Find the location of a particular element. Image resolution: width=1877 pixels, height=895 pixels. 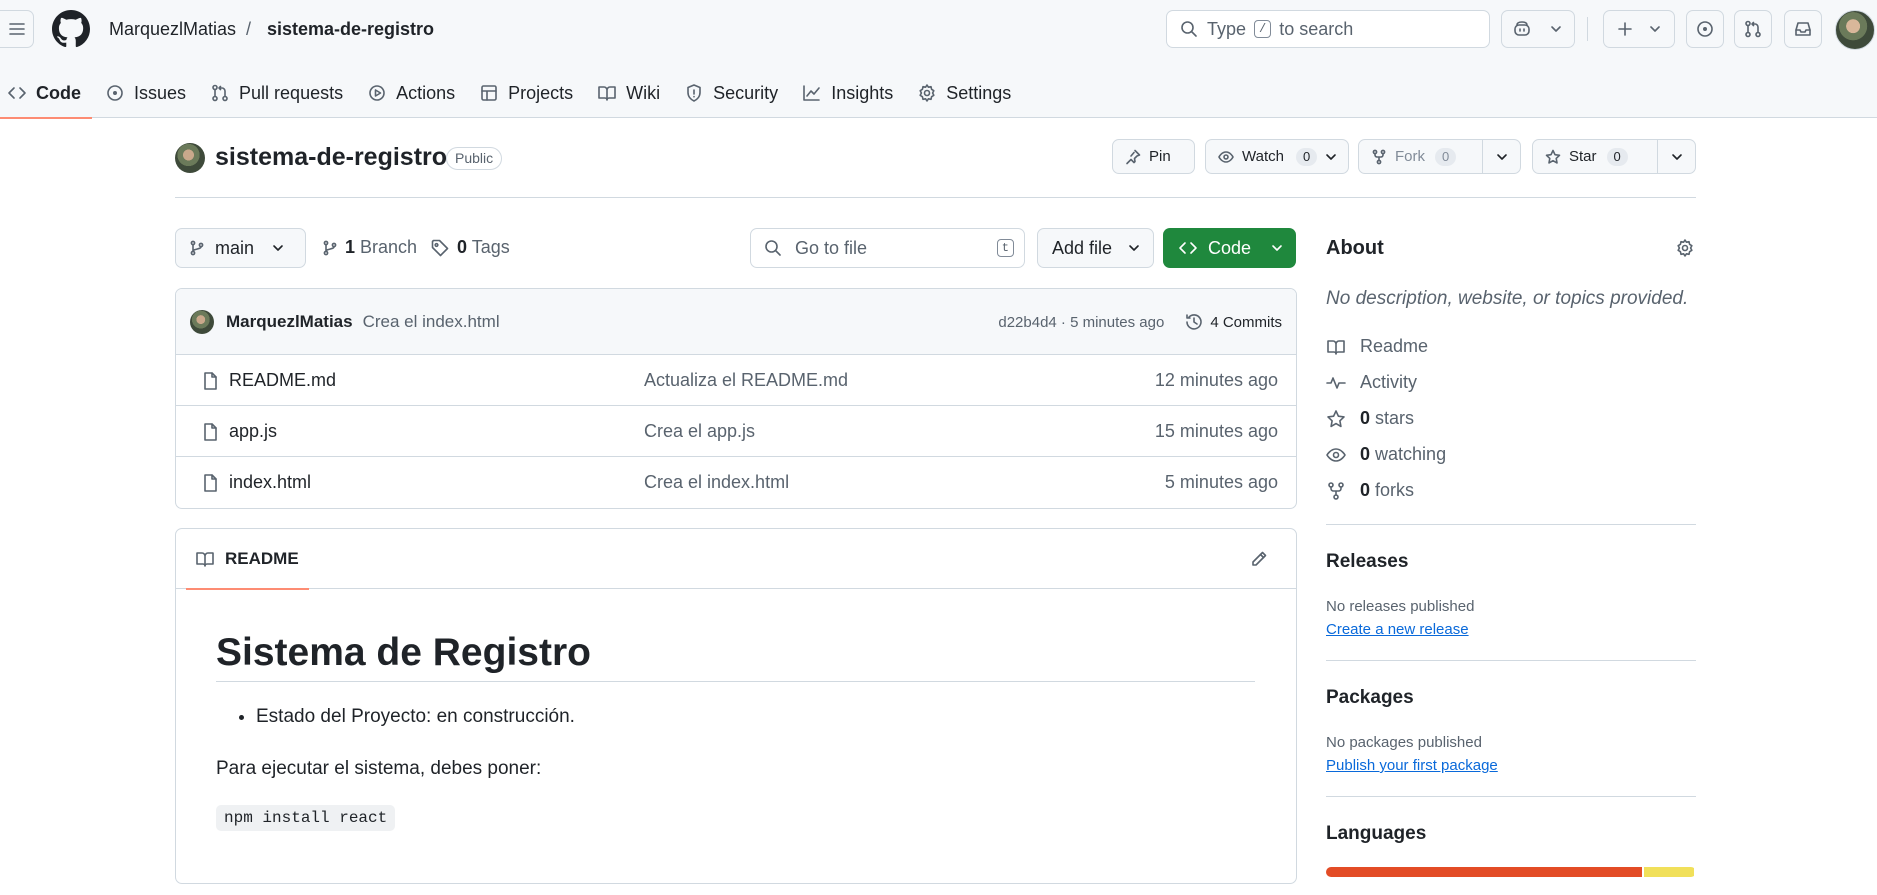

fork-button: Fork 0 is located at coordinates (1439, 156).